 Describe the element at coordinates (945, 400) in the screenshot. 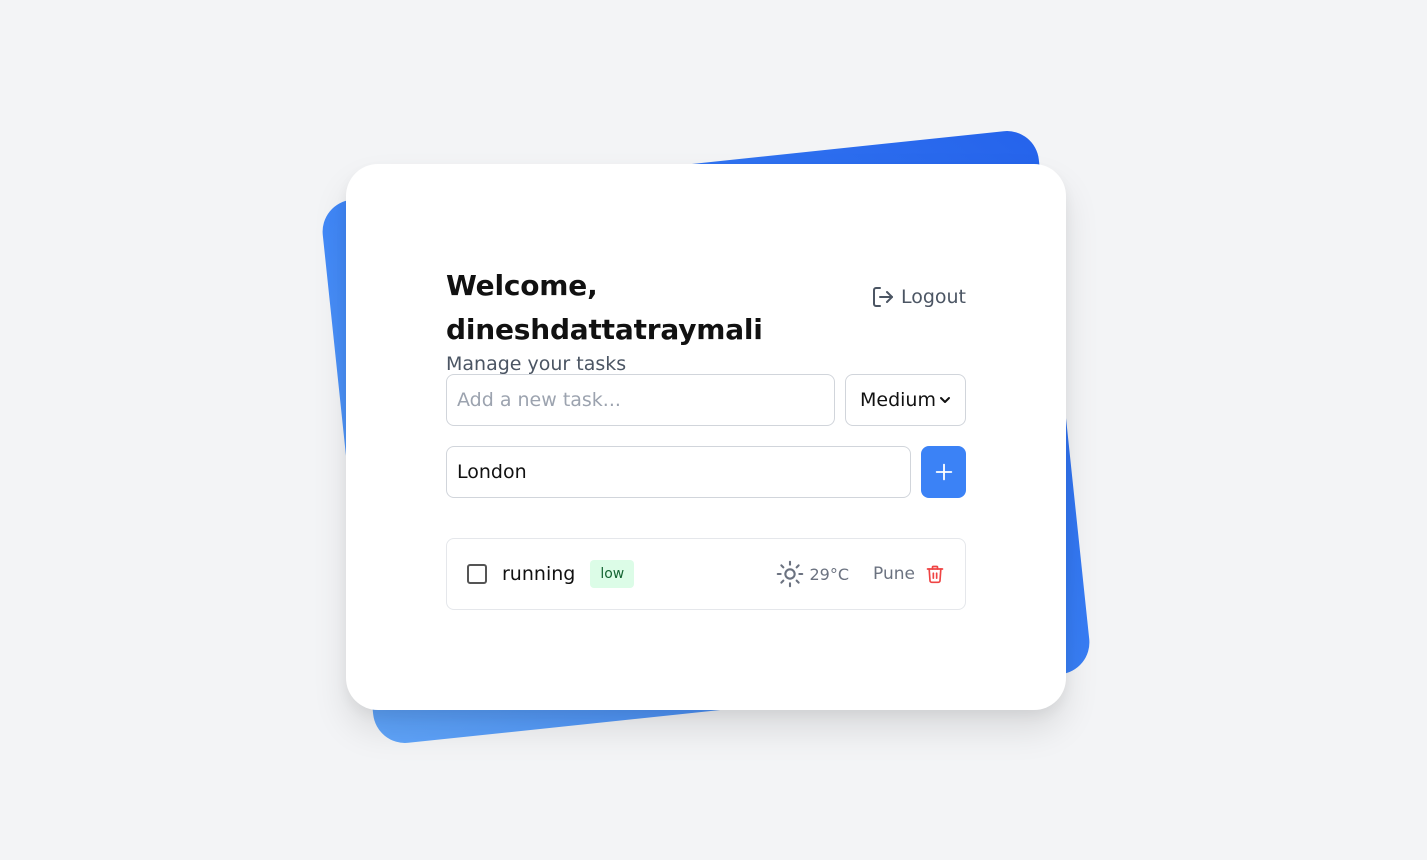

I see `chevron-down-icon` at that location.